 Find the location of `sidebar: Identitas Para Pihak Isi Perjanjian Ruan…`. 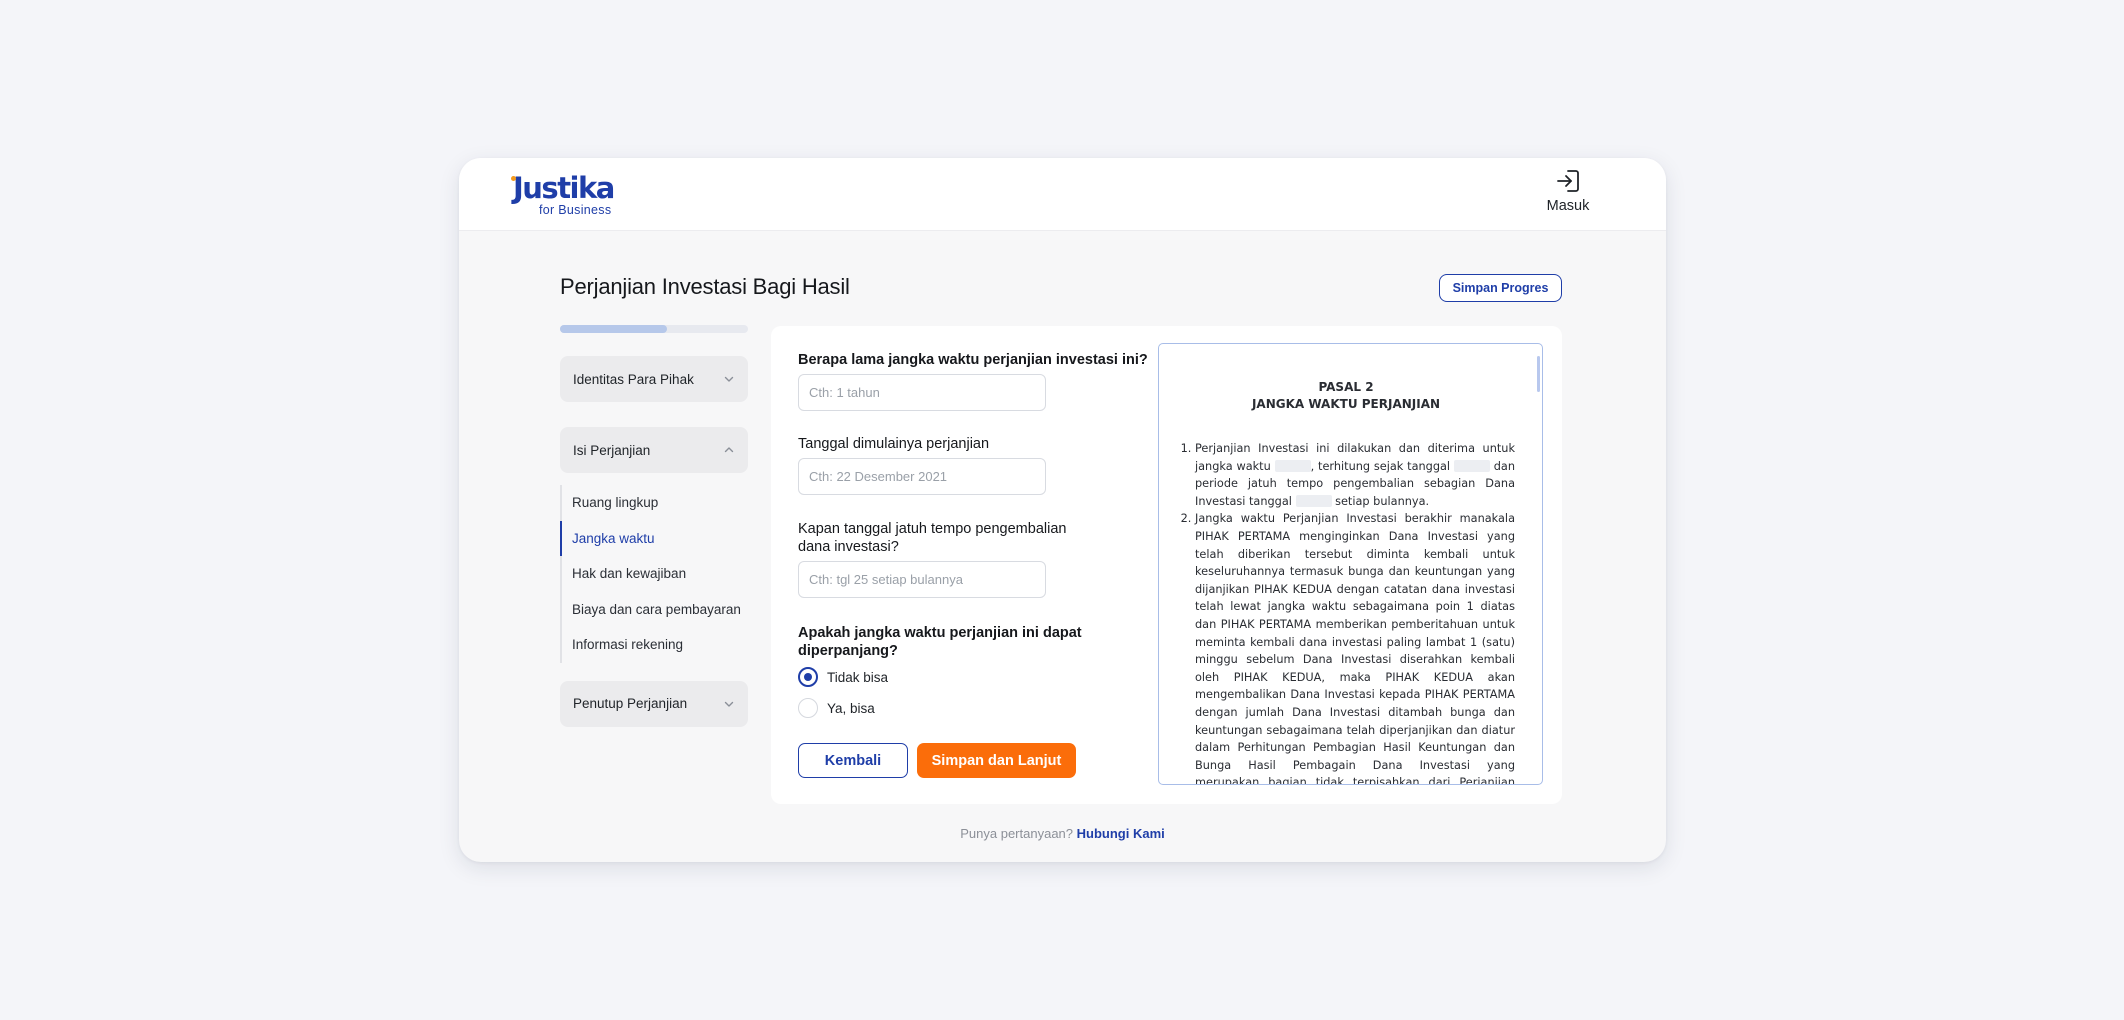

sidebar: Identitas Para Pihak Isi Perjanjian Ruan… is located at coordinates (654, 541).